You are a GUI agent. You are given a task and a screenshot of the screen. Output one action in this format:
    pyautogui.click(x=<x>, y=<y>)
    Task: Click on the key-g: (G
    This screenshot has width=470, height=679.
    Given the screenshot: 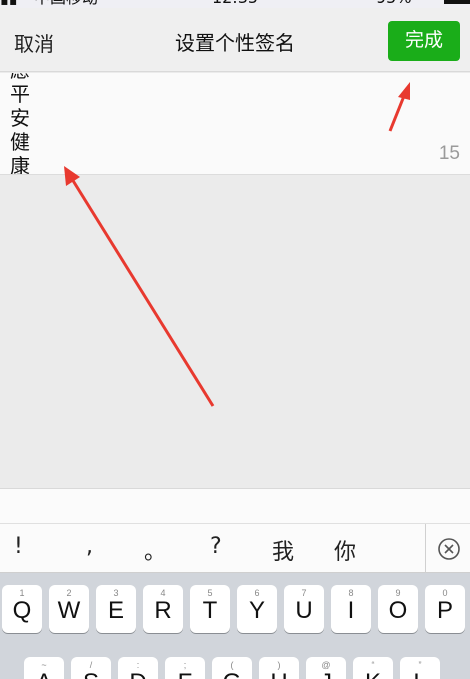 What is the action you would take?
    pyautogui.click(x=232, y=668)
    